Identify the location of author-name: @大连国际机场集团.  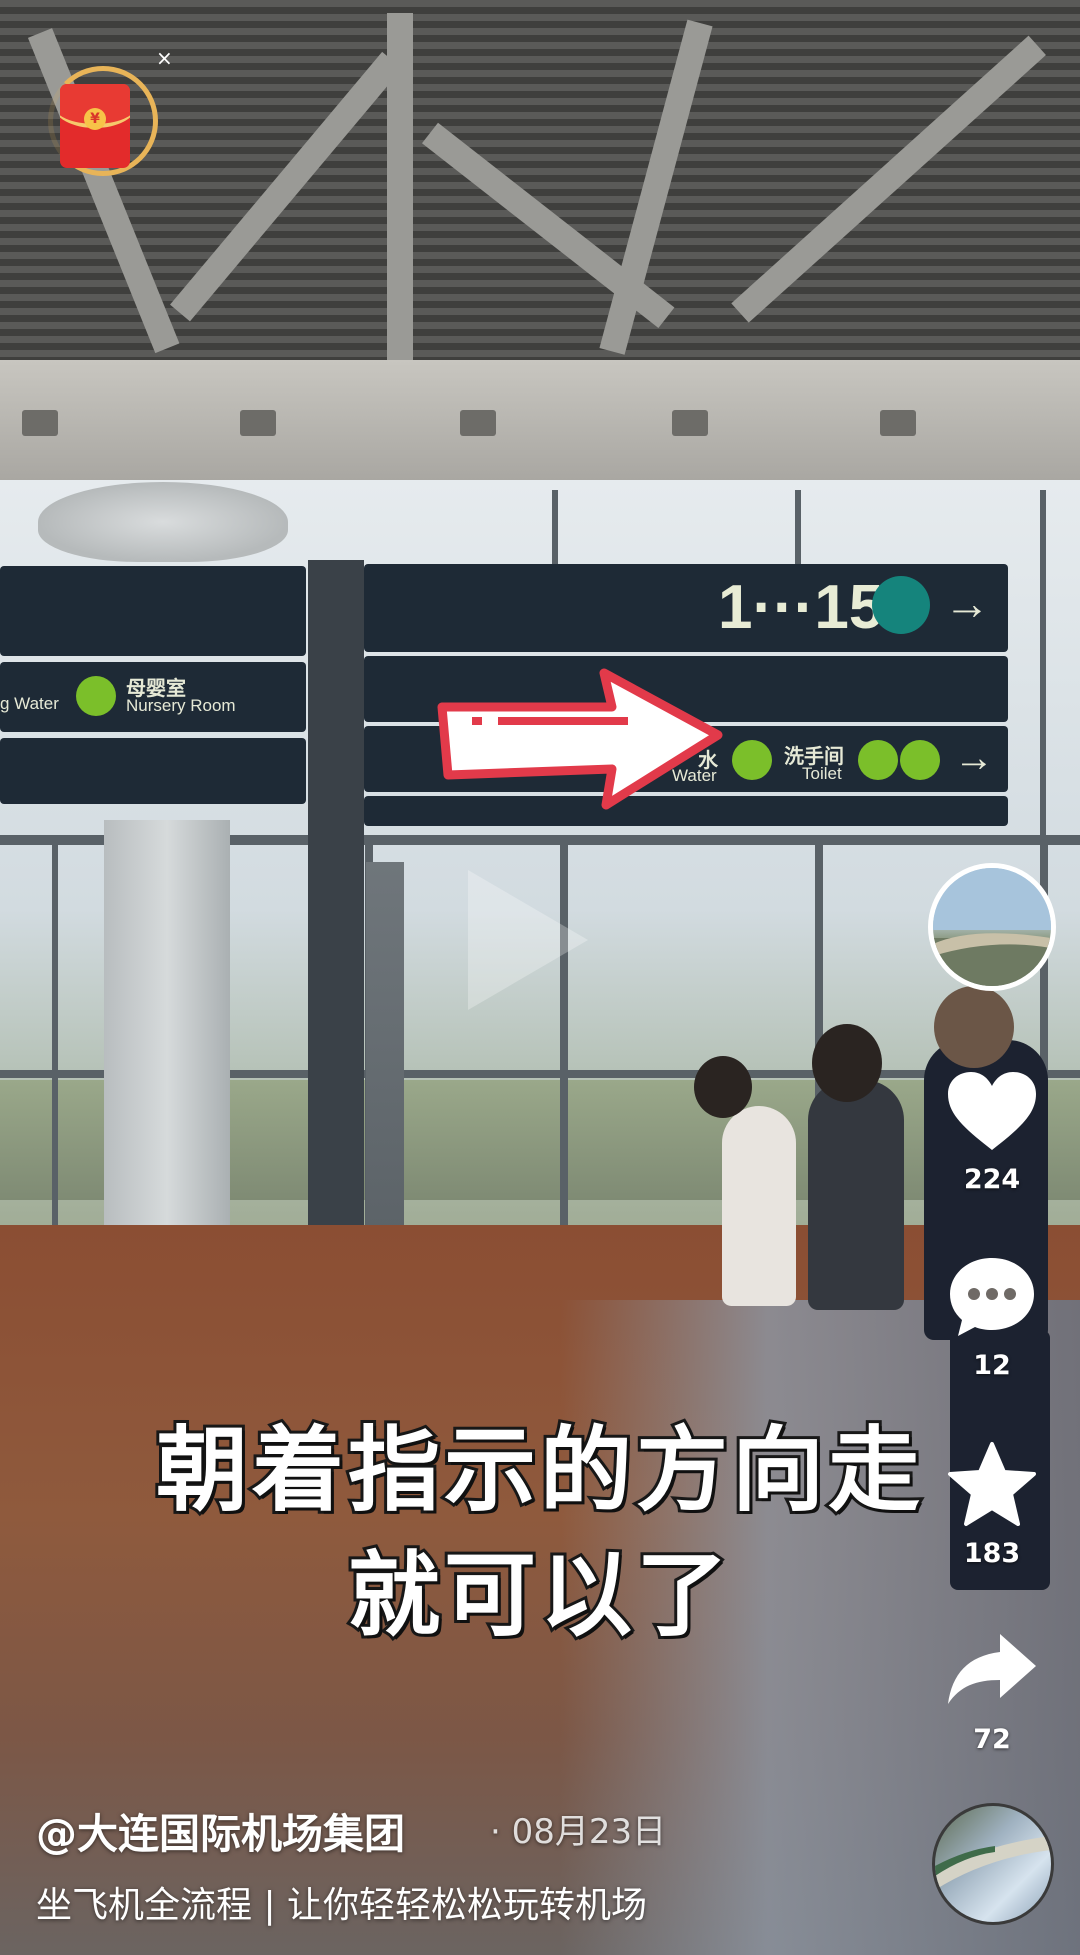
(220, 1830).